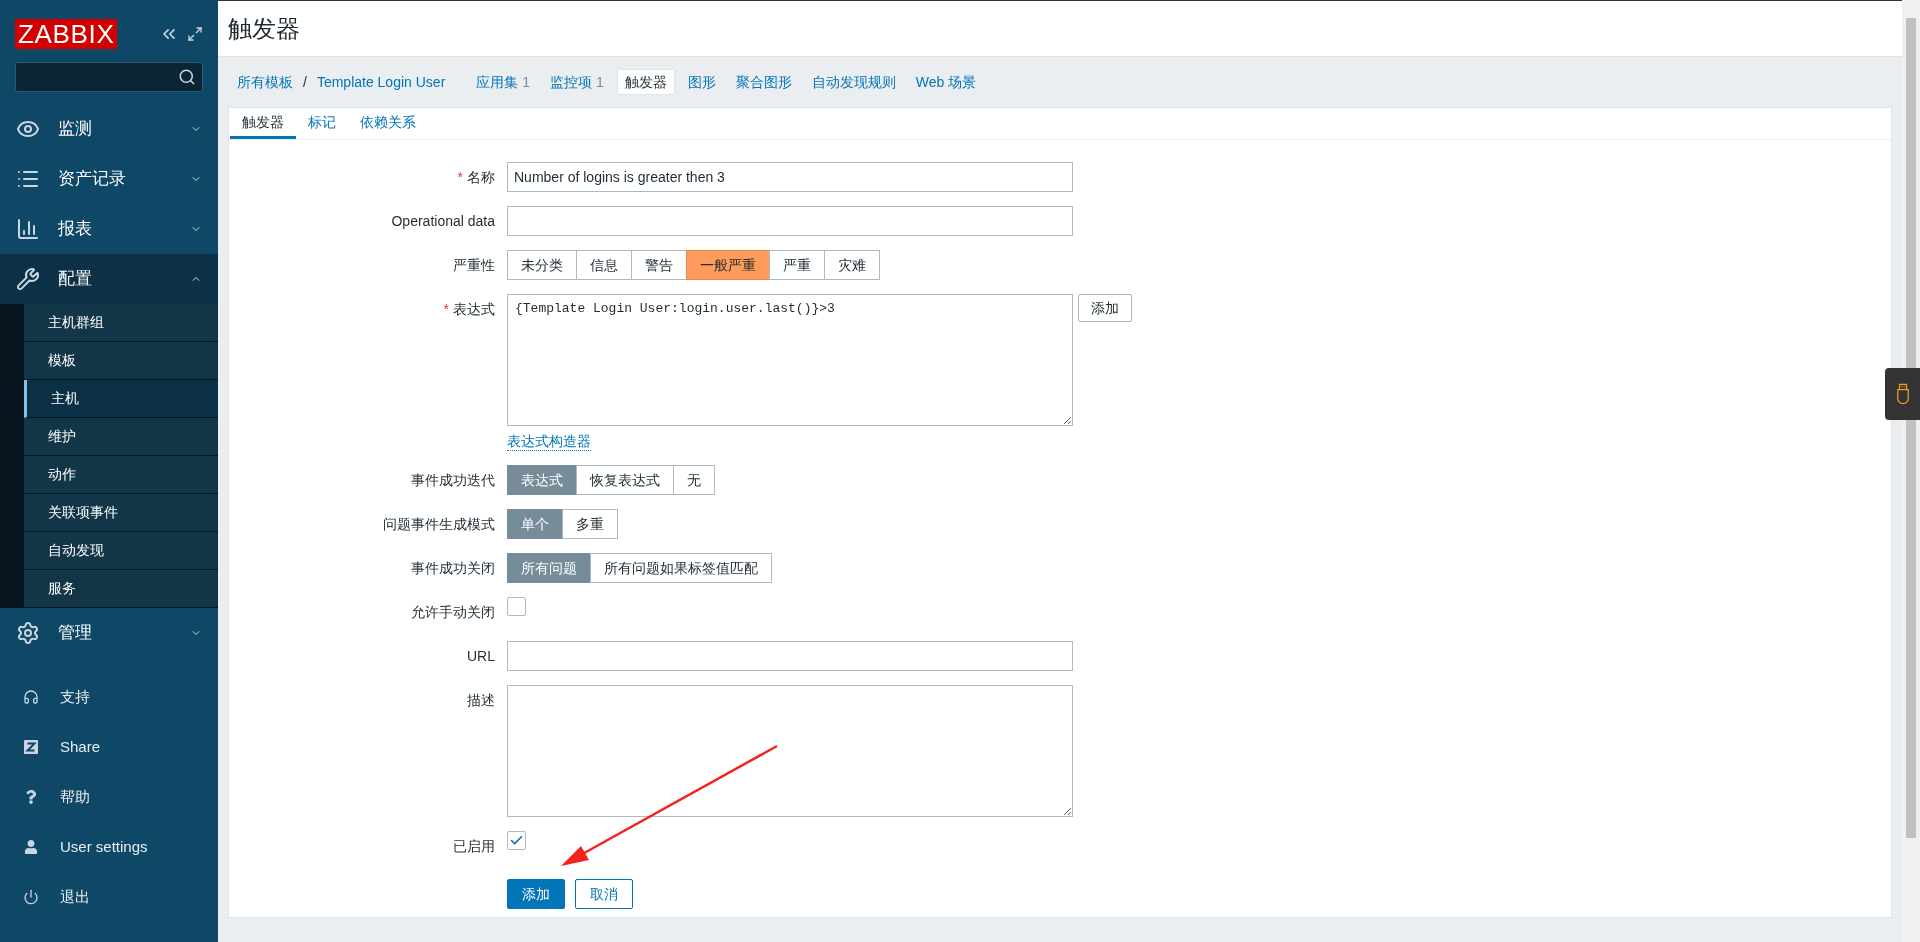 The image size is (1920, 942). I want to click on usb-drive-icon, so click(1902, 394).